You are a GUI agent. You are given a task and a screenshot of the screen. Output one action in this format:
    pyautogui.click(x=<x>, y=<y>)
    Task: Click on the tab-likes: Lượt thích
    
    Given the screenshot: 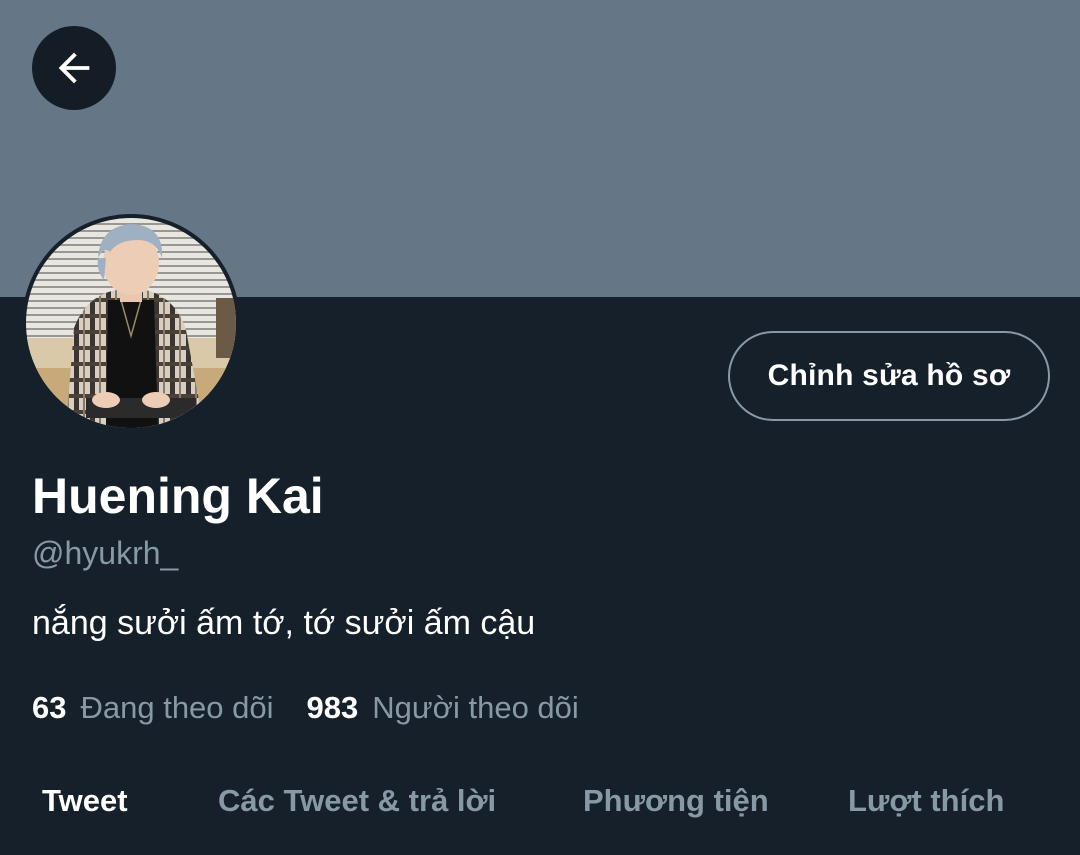 What is the action you would take?
    pyautogui.click(x=926, y=801)
    